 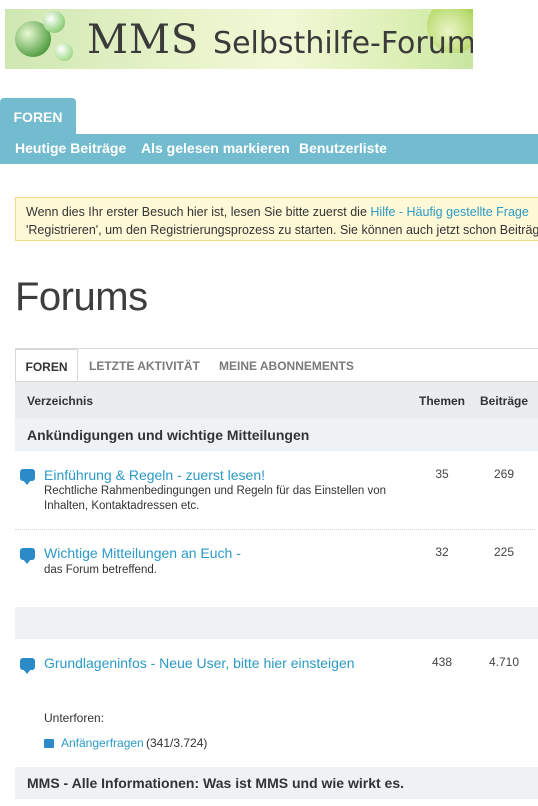 What do you see at coordinates (154, 475) in the screenshot?
I see `forum-title-link: Einführung & Regeln - zuerst lesen!` at bounding box center [154, 475].